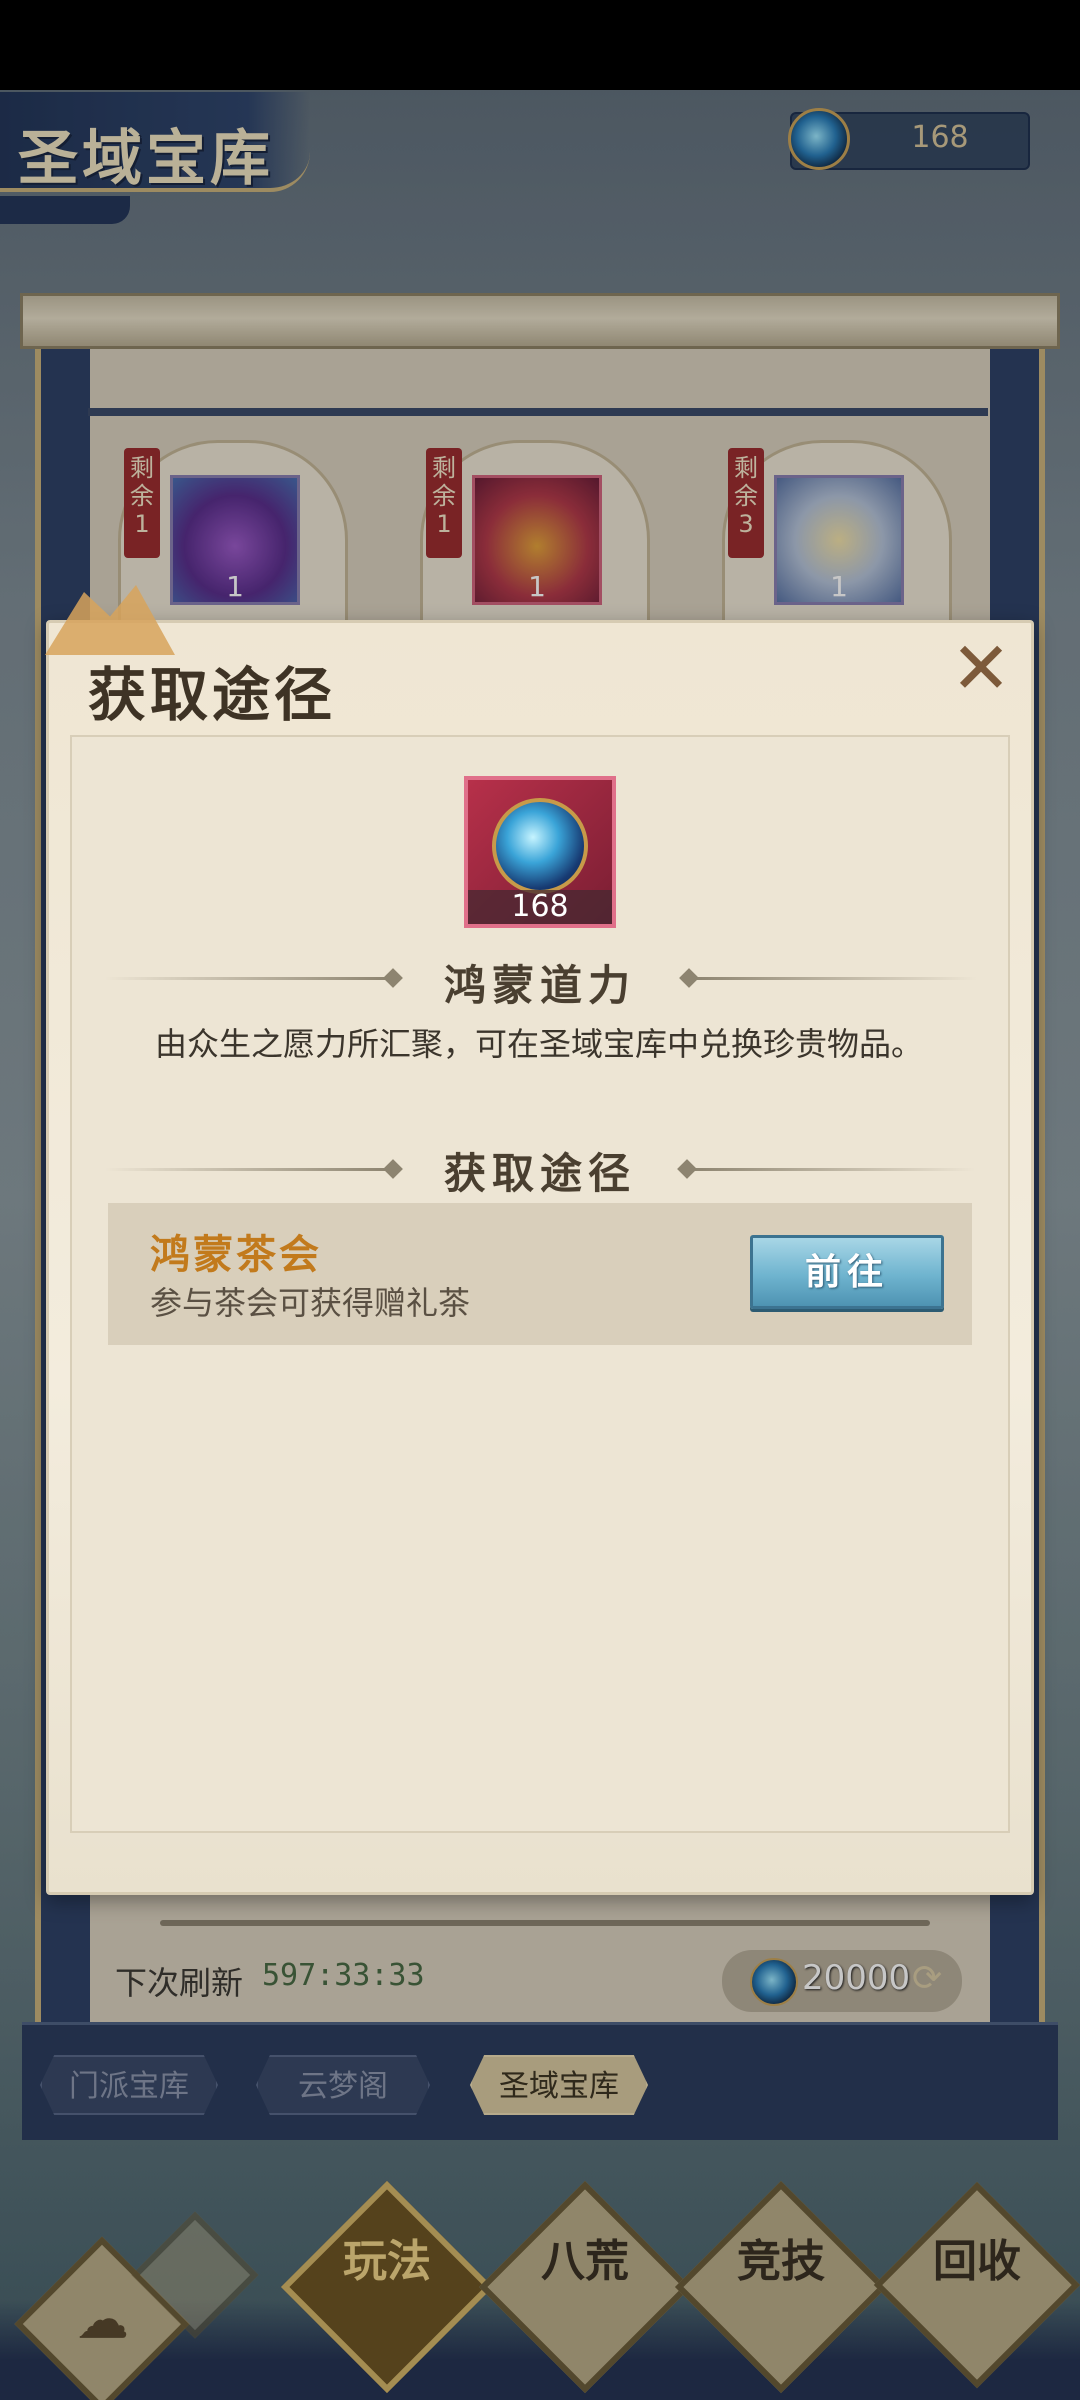  I want to click on item-description: 由众生之愿力所汇聚，可在圣域宝库中兑换珍贵物品。, so click(539, 1044).